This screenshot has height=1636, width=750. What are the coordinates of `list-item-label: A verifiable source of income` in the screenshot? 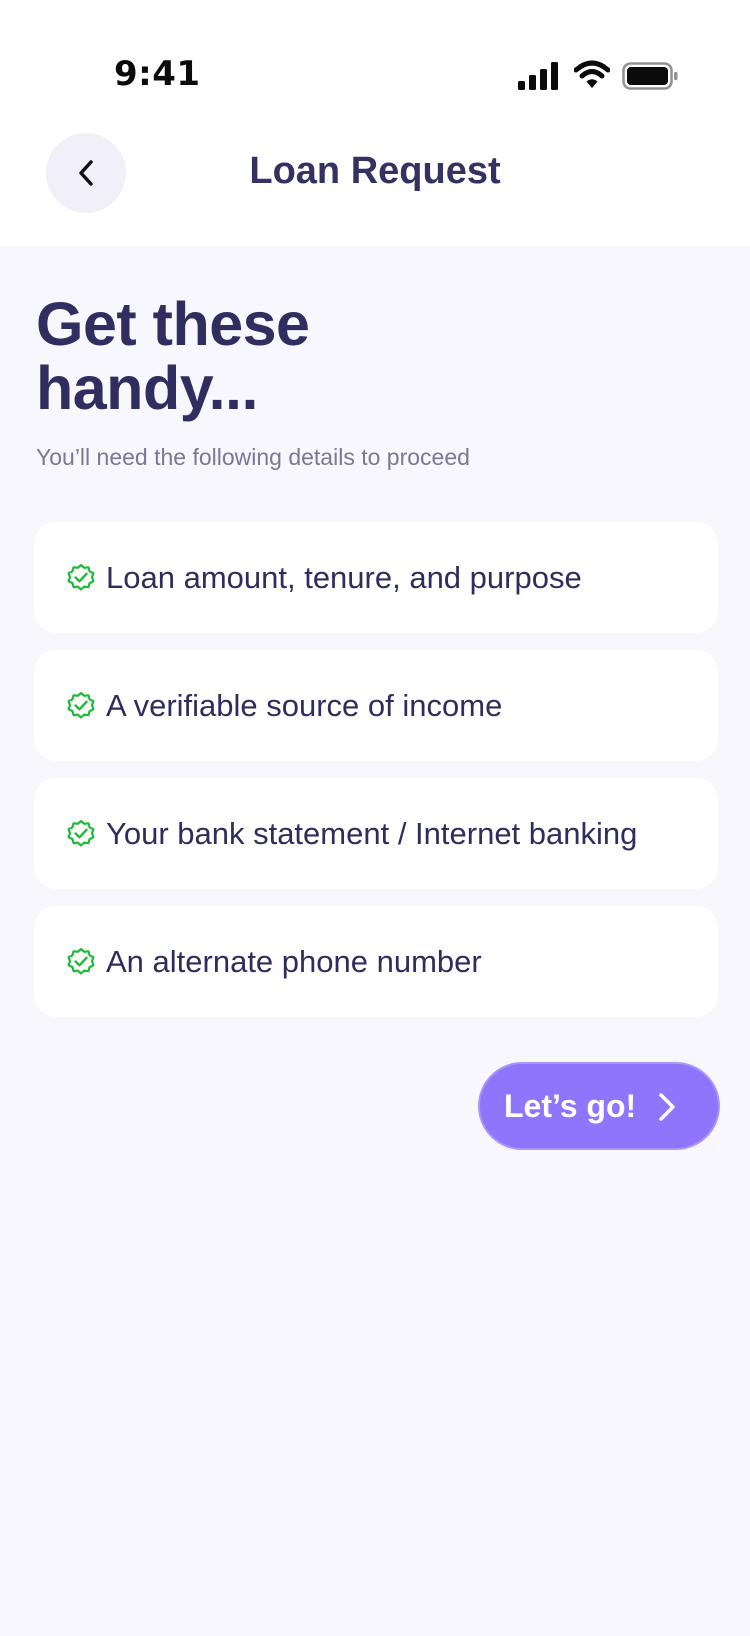 It's located at (304, 705).